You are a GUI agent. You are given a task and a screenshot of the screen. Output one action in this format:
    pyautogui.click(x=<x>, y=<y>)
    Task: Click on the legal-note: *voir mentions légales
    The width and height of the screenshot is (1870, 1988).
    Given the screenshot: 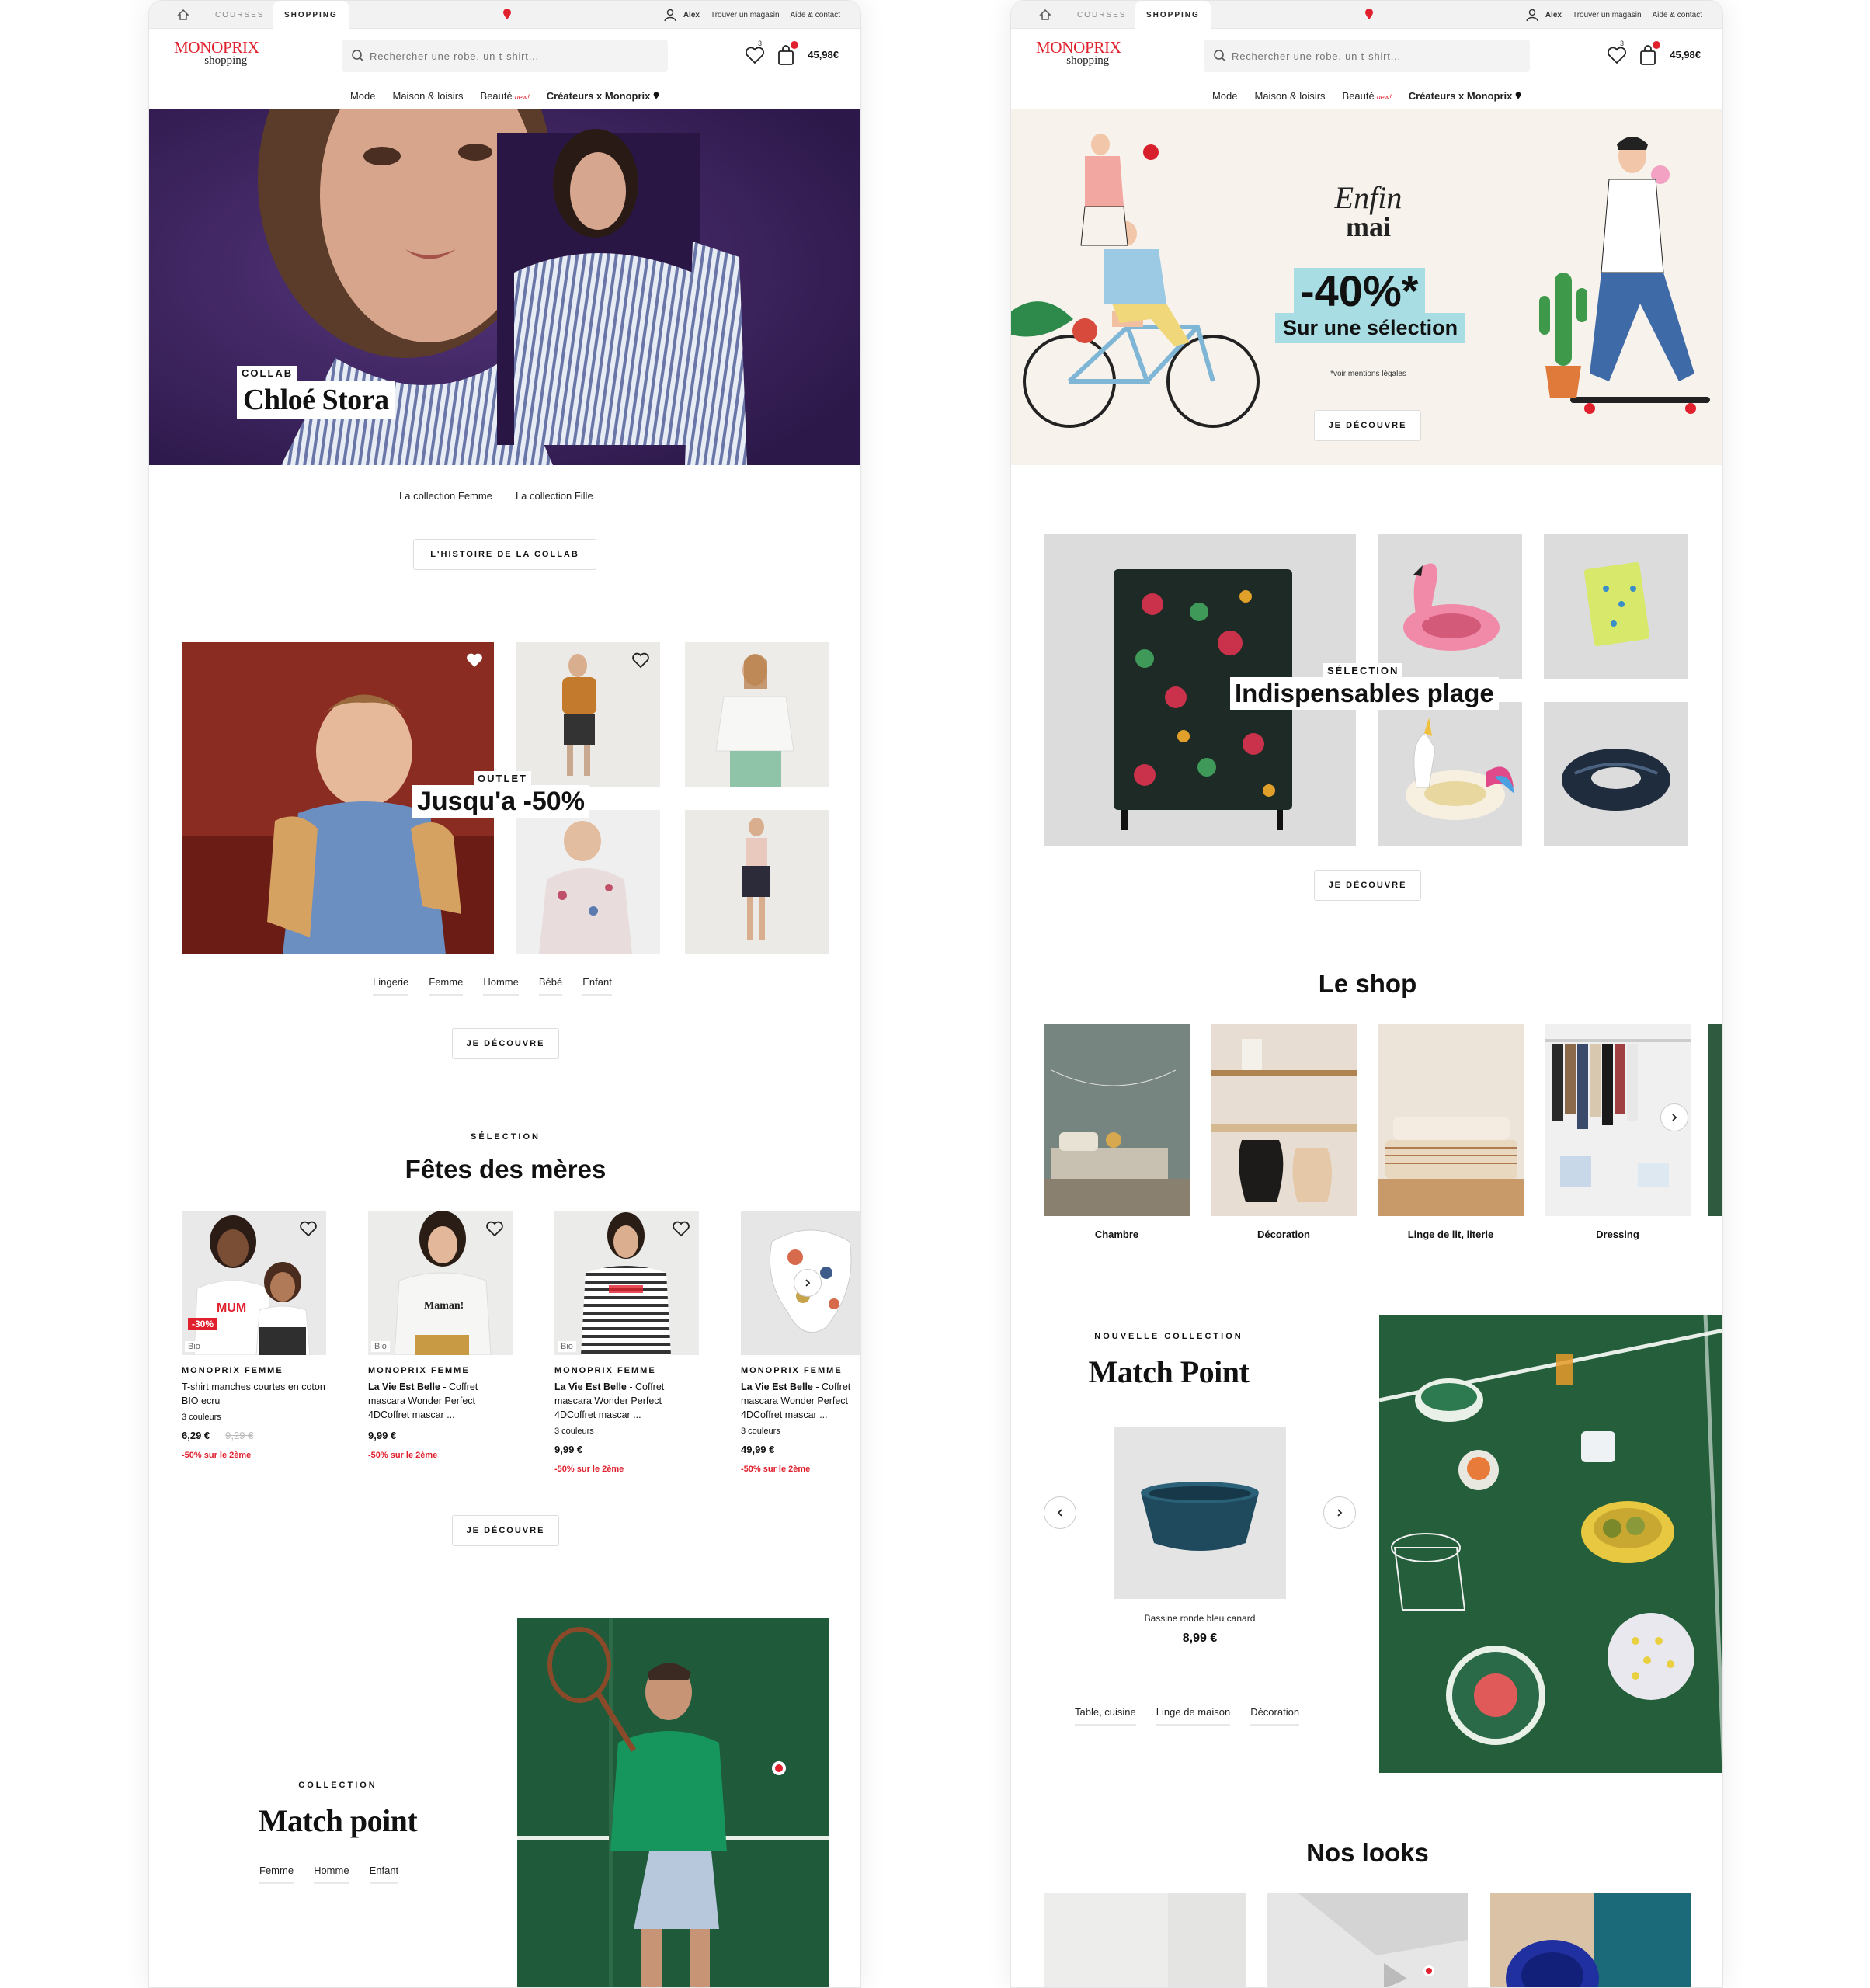 What is the action you would take?
    pyautogui.click(x=1368, y=374)
    